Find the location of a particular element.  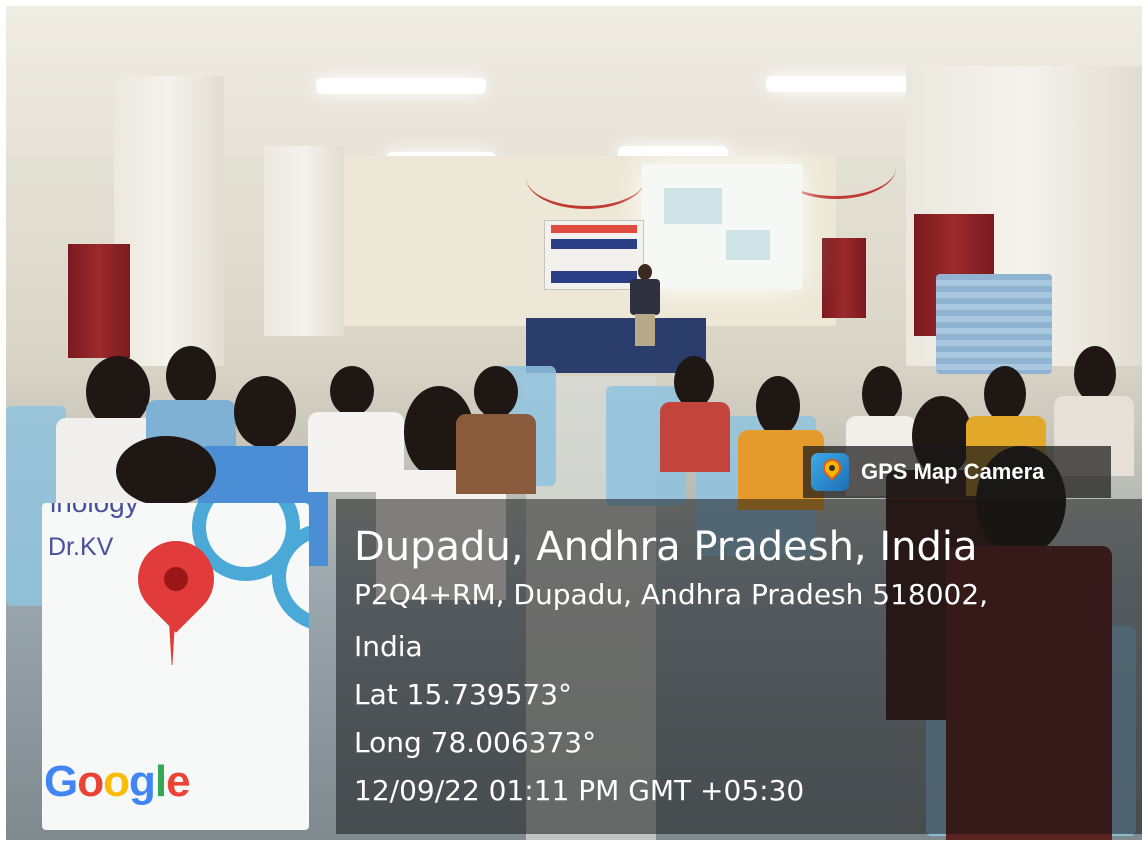

location-pin-tail is located at coordinates (172, 635).